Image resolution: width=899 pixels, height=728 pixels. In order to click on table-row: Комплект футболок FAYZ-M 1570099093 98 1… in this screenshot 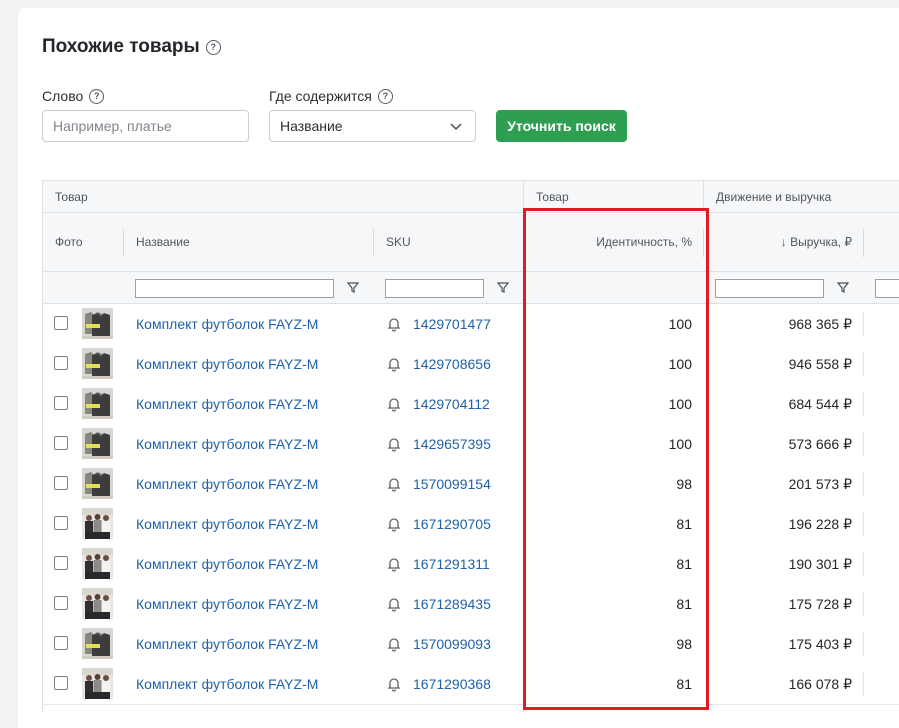, I will do `click(471, 644)`.